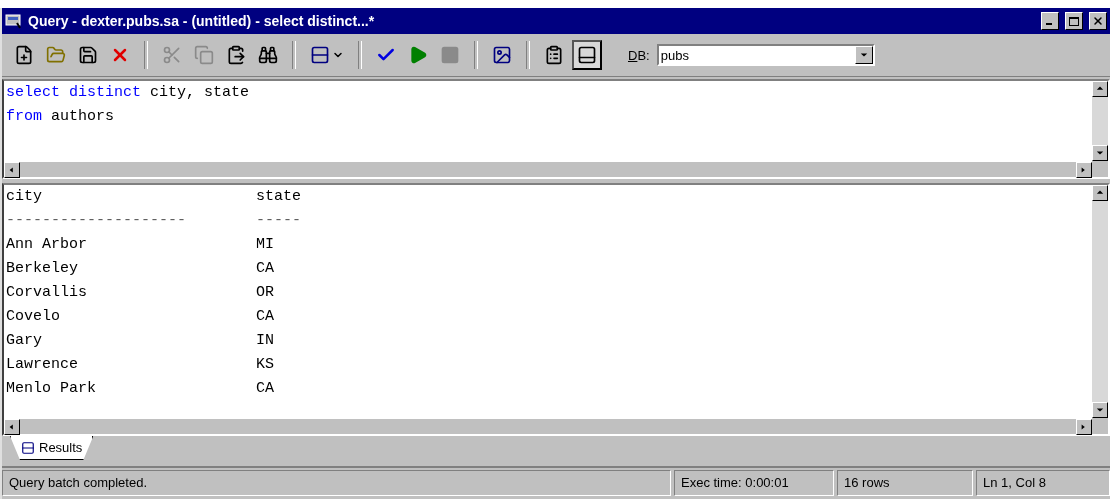 The image size is (1110, 499). I want to click on dropdown-button, so click(863, 55).